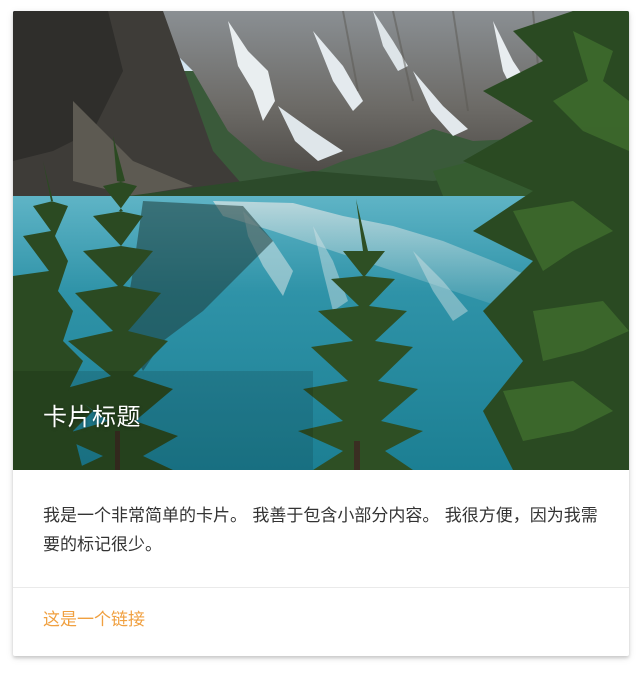 This screenshot has height=673, width=642. Describe the element at coordinates (94, 620) in the screenshot. I see `card-link: 这是一个链接` at that location.